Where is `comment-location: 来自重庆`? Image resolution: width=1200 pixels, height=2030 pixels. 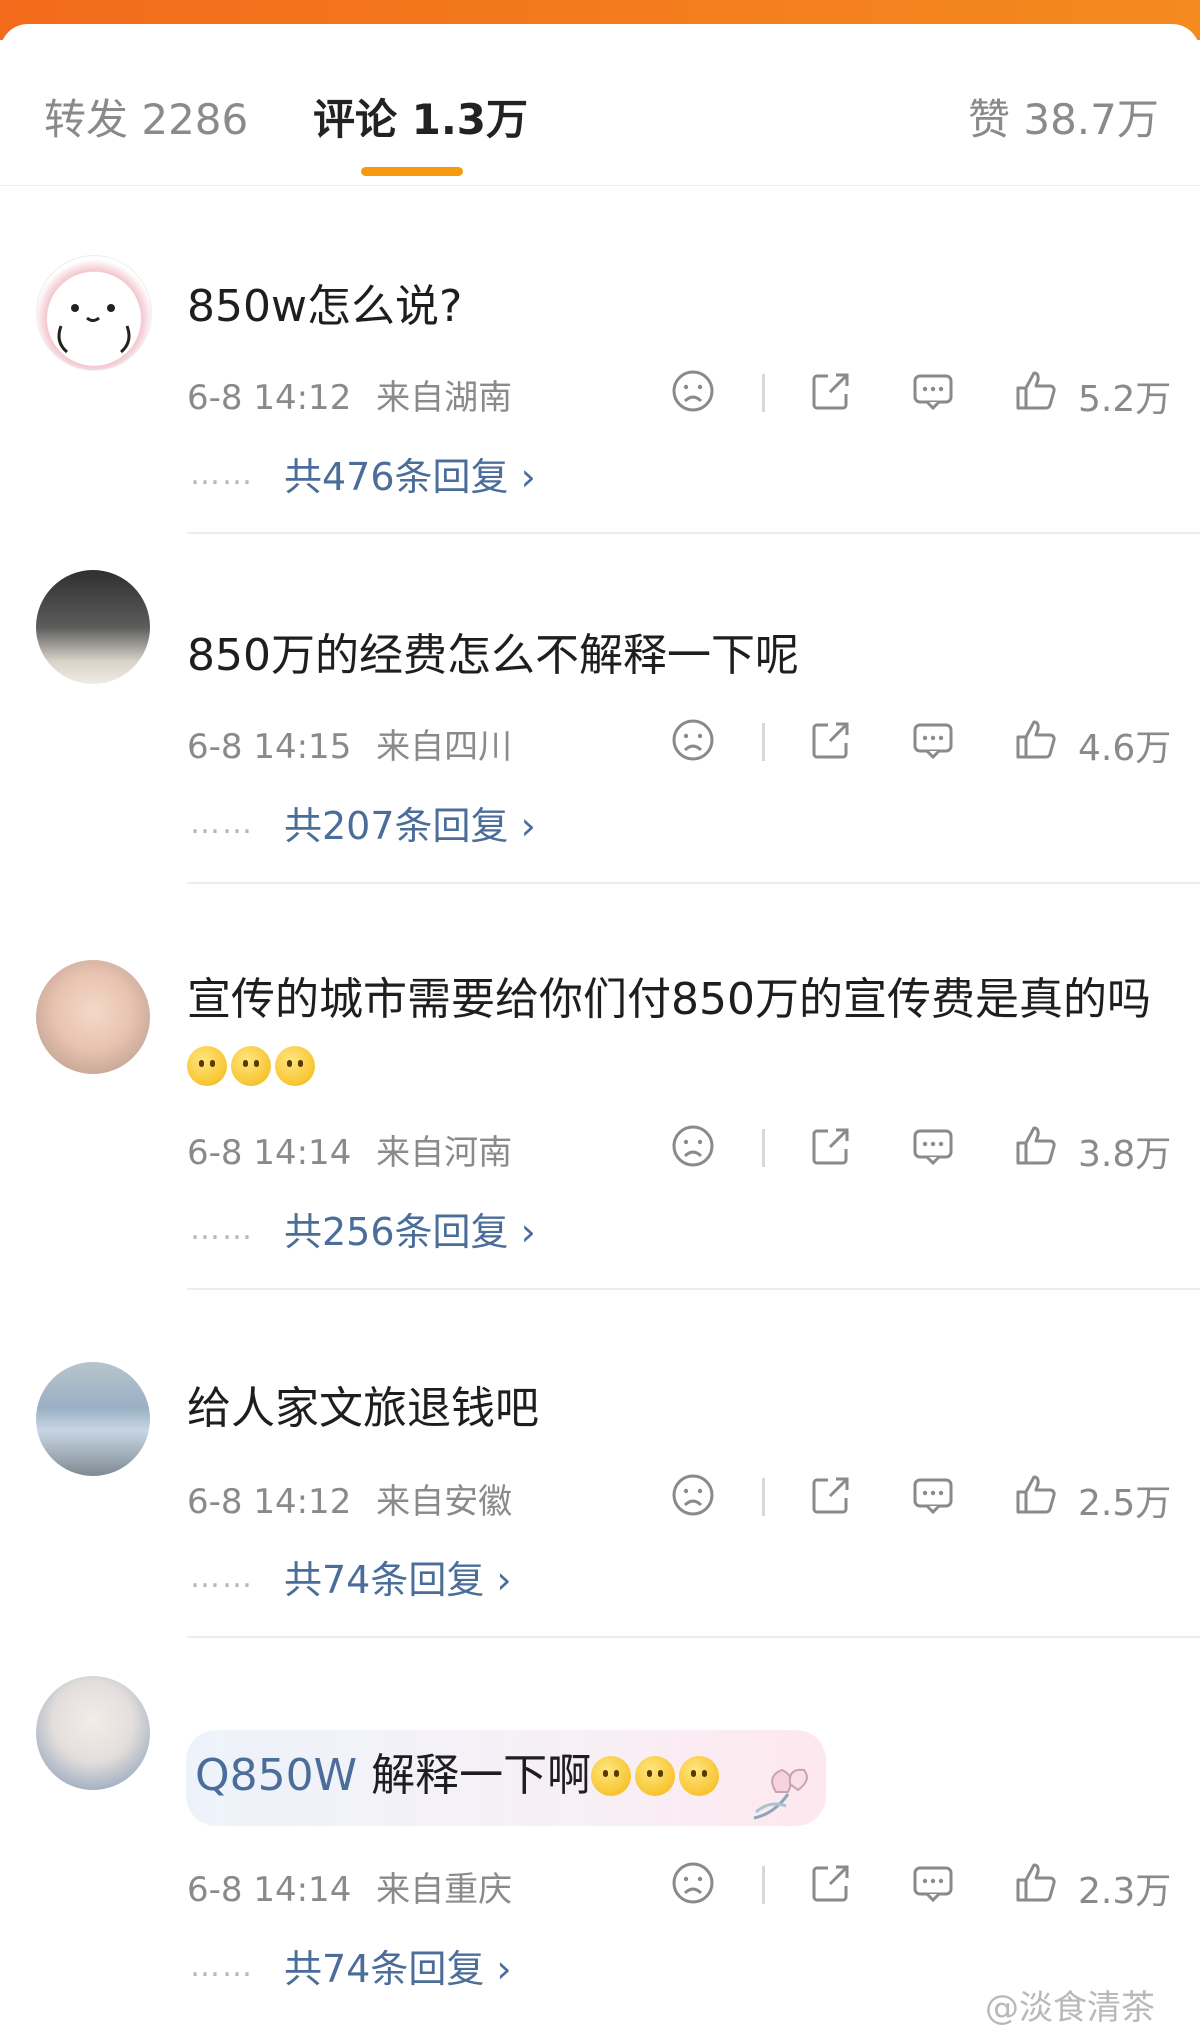
comment-location: 来自重庆 is located at coordinates (444, 1890).